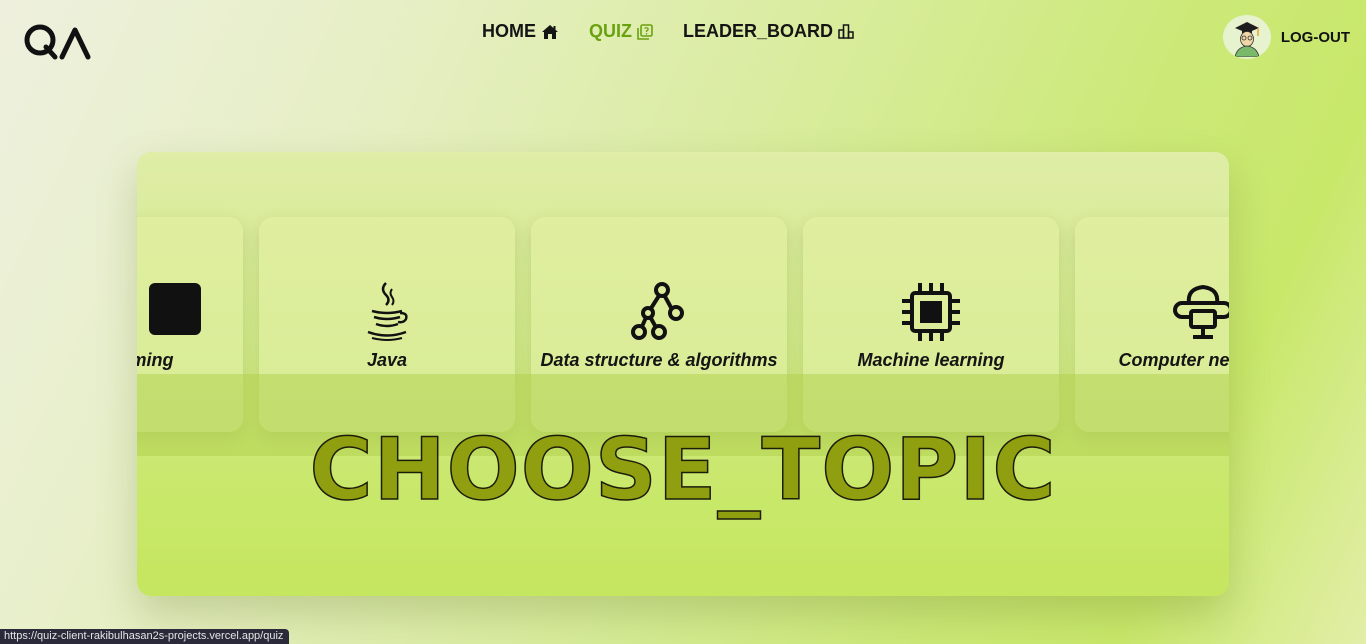 The height and width of the screenshot is (644, 1366). I want to click on nav-home-label: HOME, so click(509, 31).